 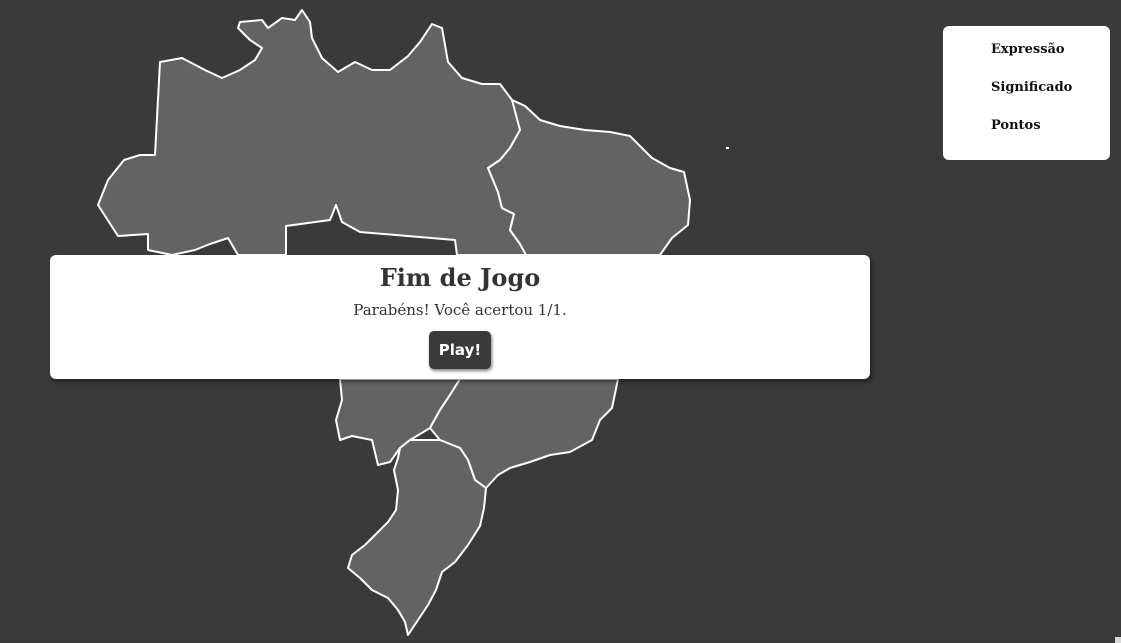 I want to click on resize-corner, so click(x=1118, y=640).